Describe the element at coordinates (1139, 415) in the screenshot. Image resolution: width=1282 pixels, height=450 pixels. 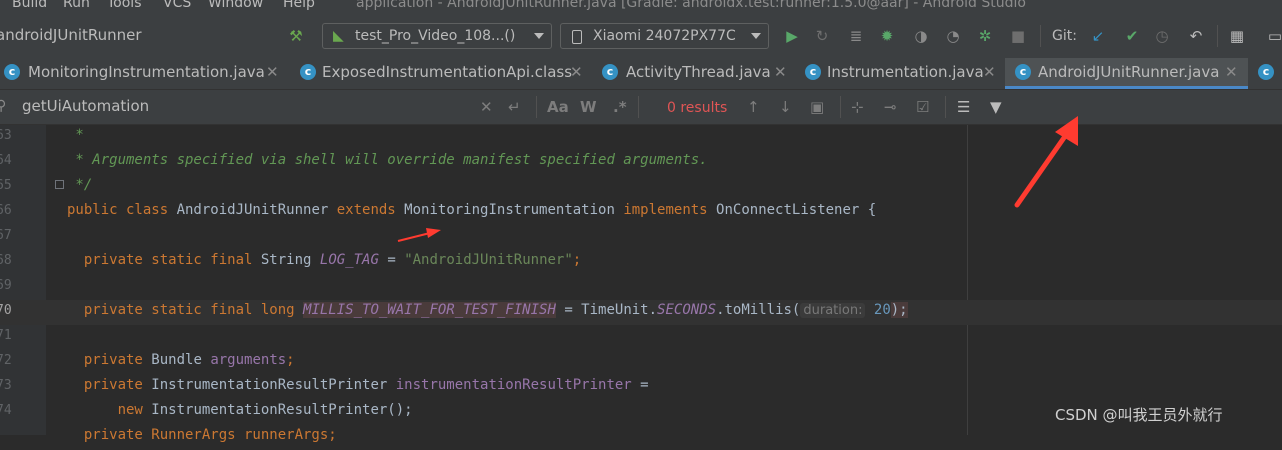
I see `csdn-watermark: CSDN @叫我王员外就行` at that location.